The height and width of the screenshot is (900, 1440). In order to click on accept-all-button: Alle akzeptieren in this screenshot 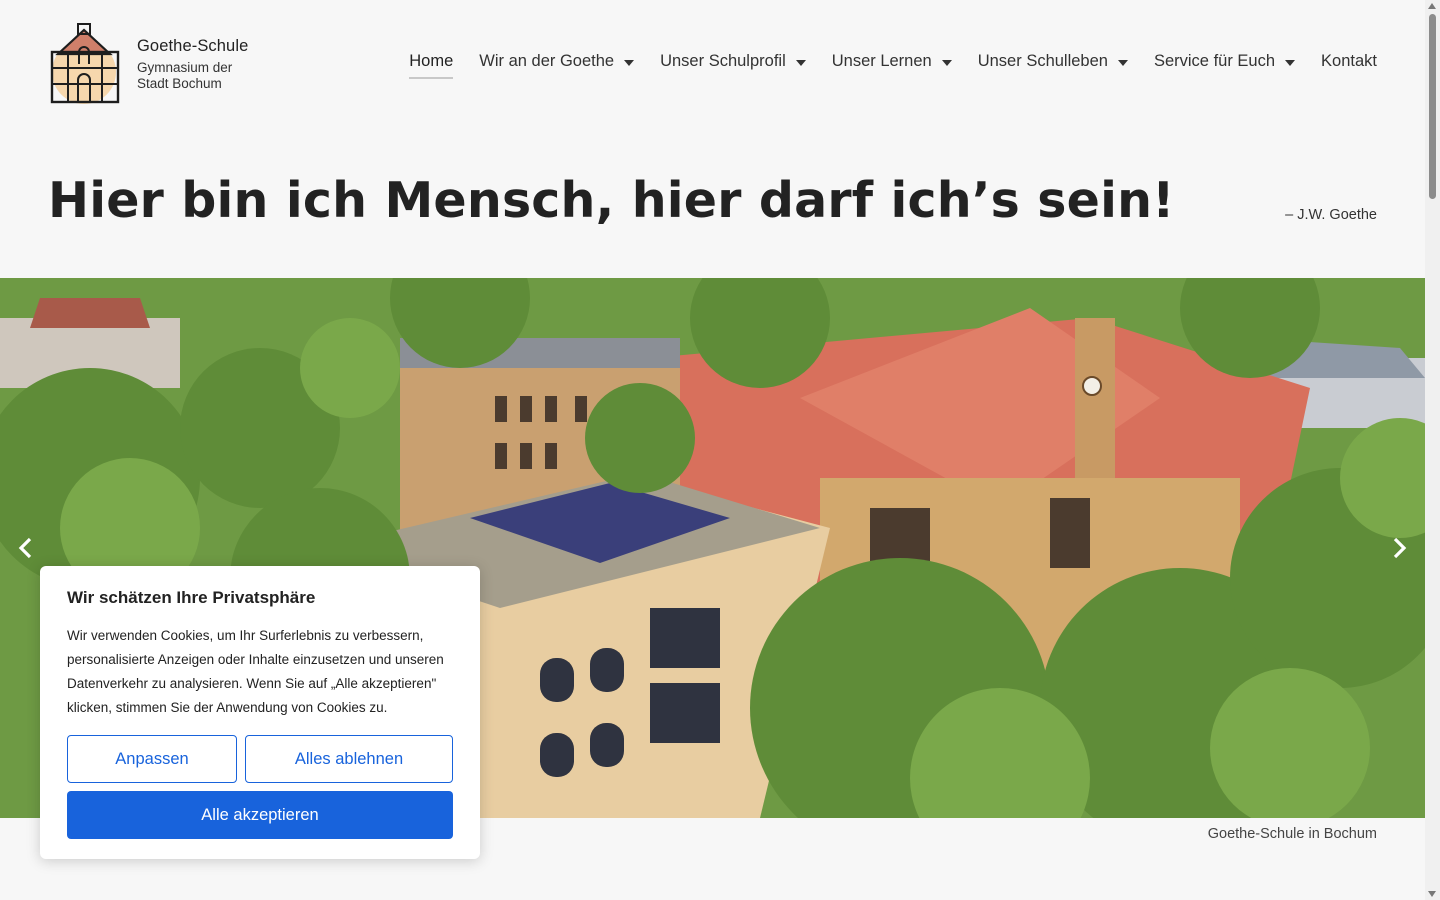, I will do `click(260, 815)`.